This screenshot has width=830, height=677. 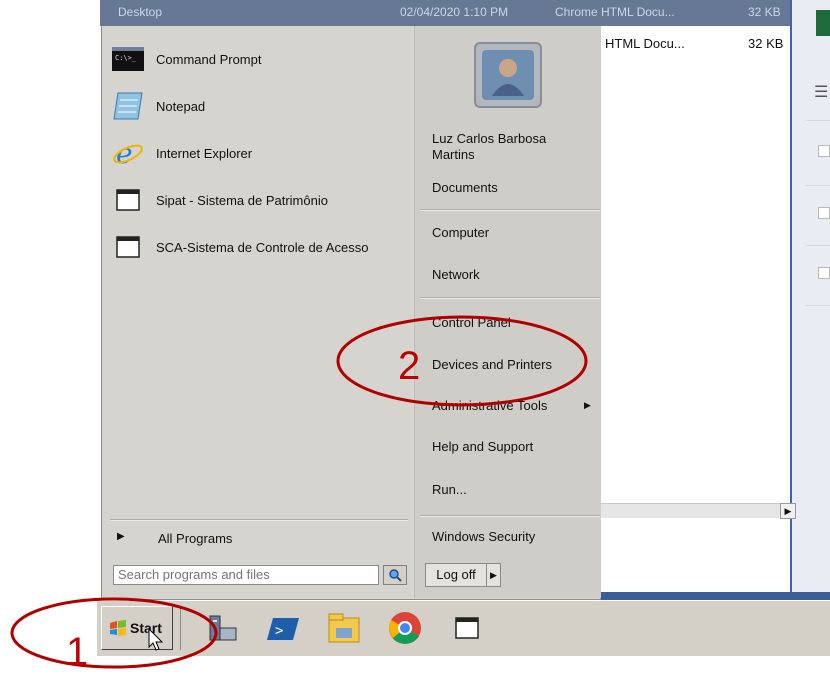 What do you see at coordinates (409, 366) in the screenshot?
I see `annotation-number-2: 2` at bounding box center [409, 366].